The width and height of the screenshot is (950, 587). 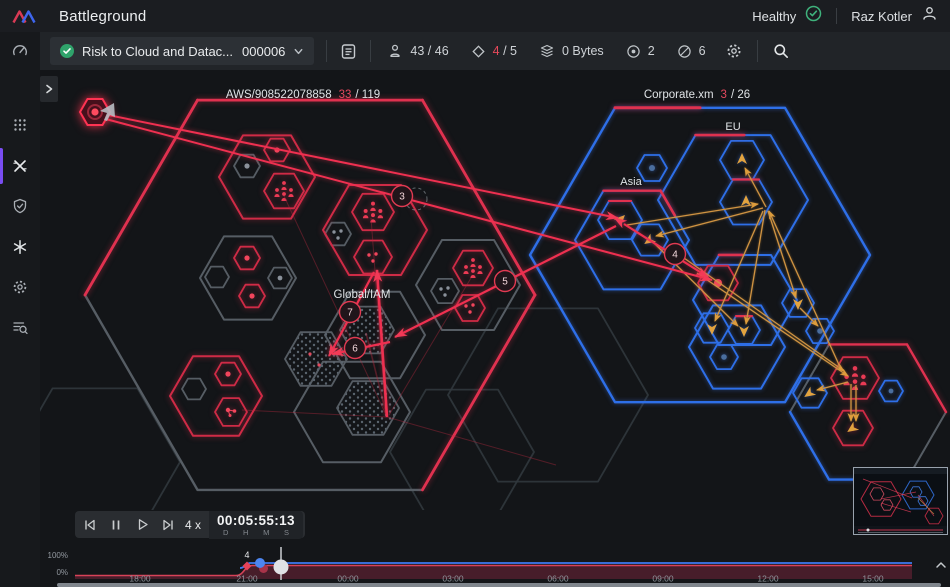 What do you see at coordinates (663, 579) in the screenshot?
I see `timeline-tick: 09:00` at bounding box center [663, 579].